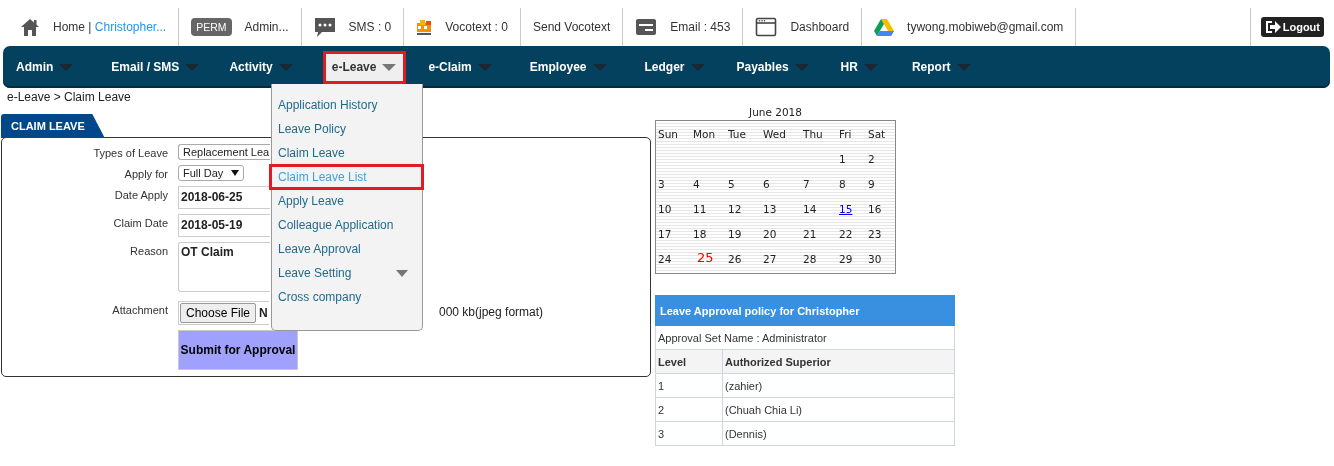 Image resolution: width=1334 pixels, height=466 pixels. Describe the element at coordinates (710, 259) in the screenshot. I see `calendar-day: 25` at that location.